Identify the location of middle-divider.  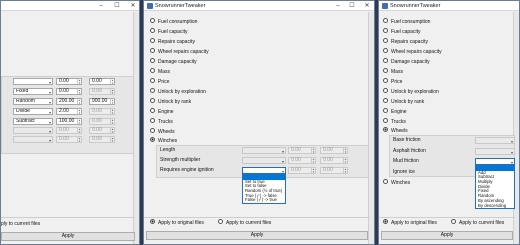
(257, 217).